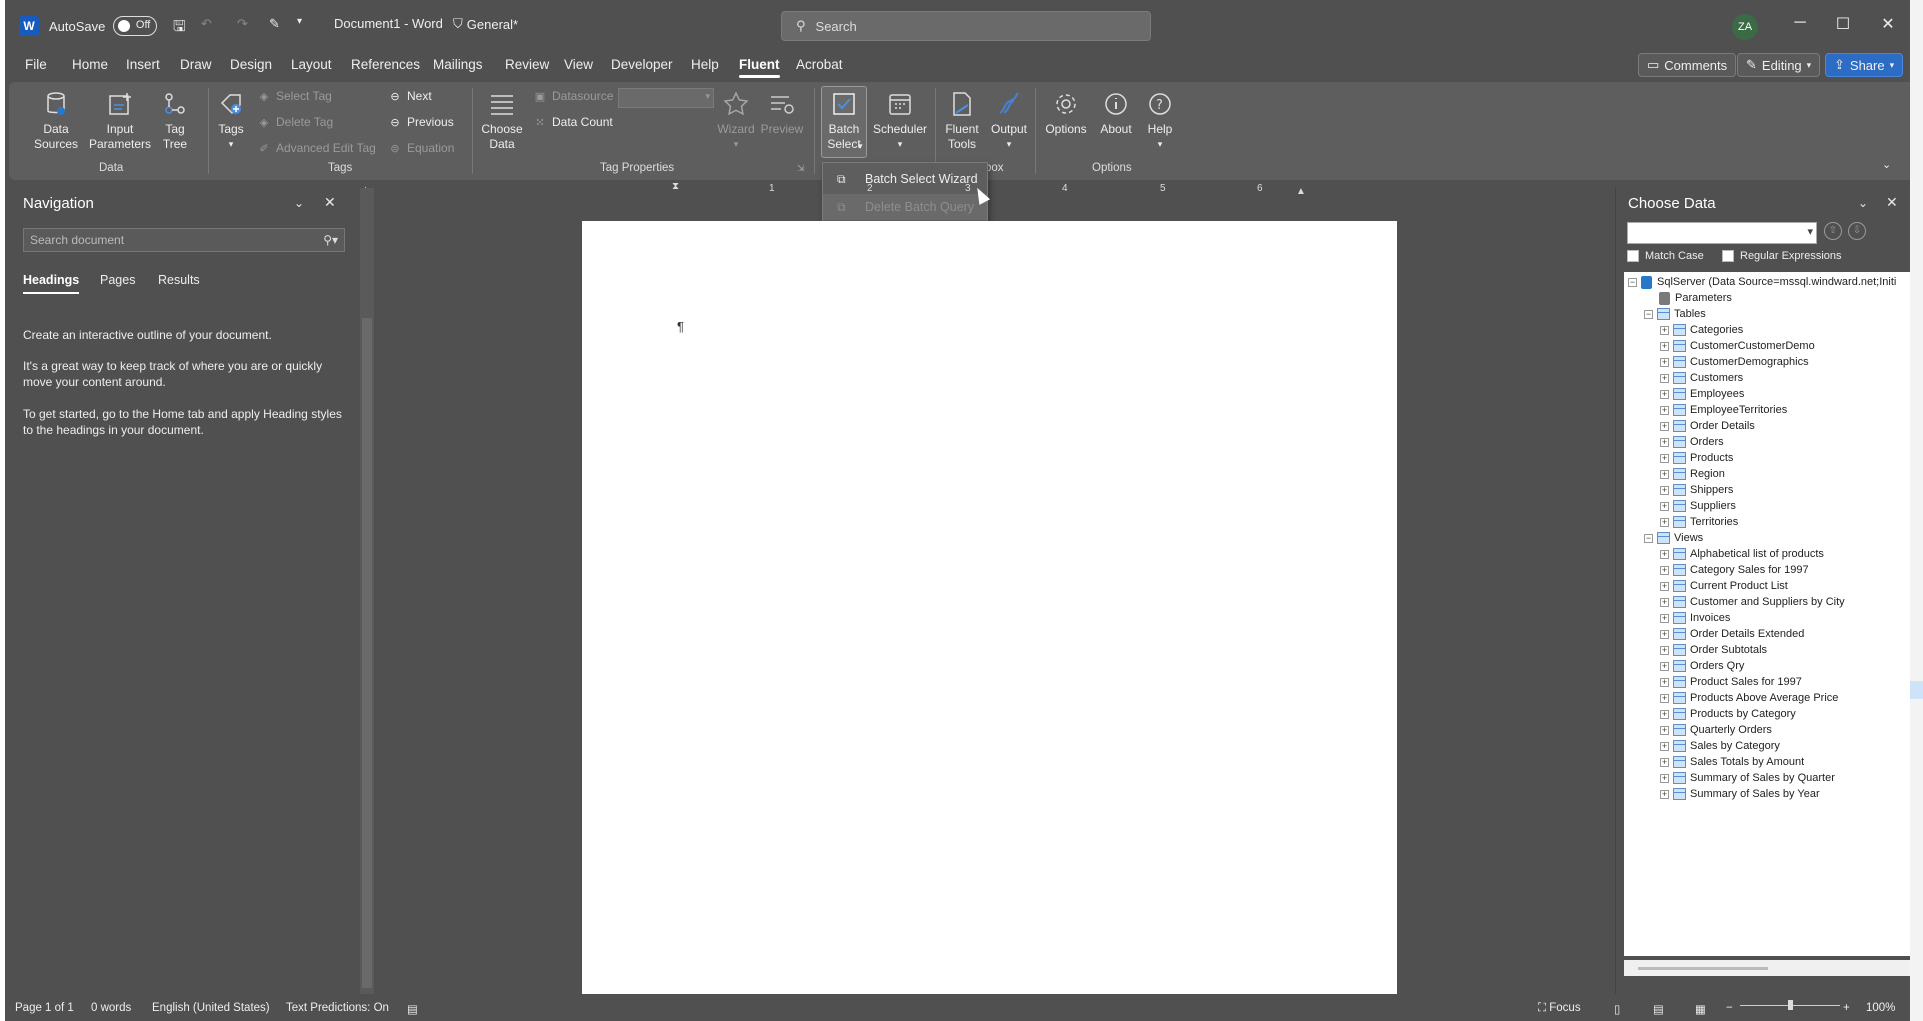  What do you see at coordinates (1116, 112) in the screenshot?
I see `about-button: About` at bounding box center [1116, 112].